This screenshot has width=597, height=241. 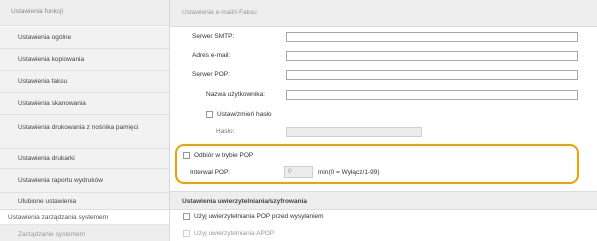 What do you see at coordinates (235, 94) in the screenshot?
I see `username-label: Nazwa użytkownika:` at bounding box center [235, 94].